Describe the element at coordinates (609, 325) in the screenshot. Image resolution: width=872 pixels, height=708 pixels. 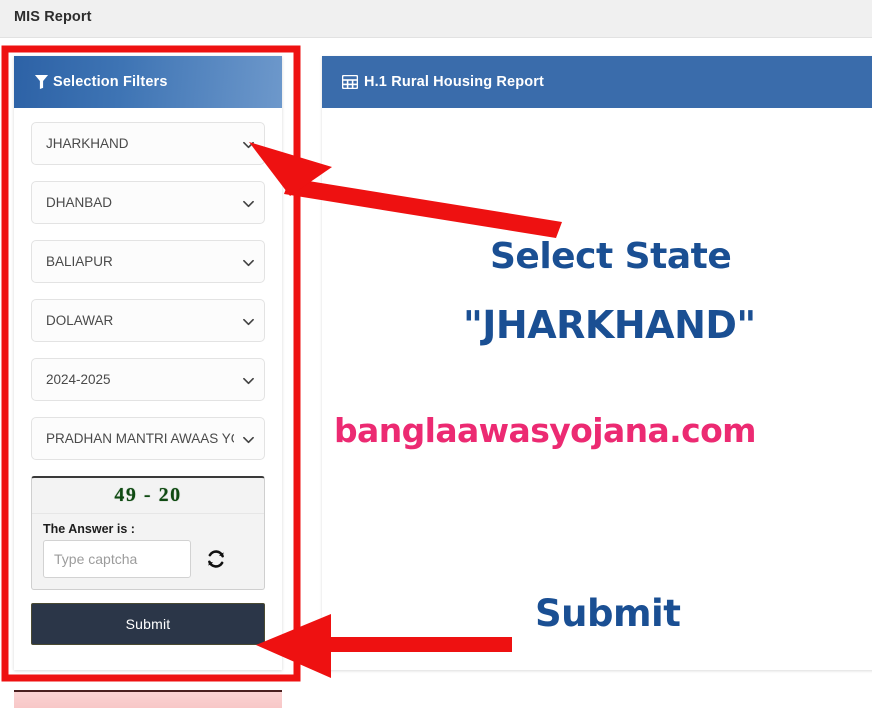
I see `annotation-state-name: "JHARKHAND"` at that location.